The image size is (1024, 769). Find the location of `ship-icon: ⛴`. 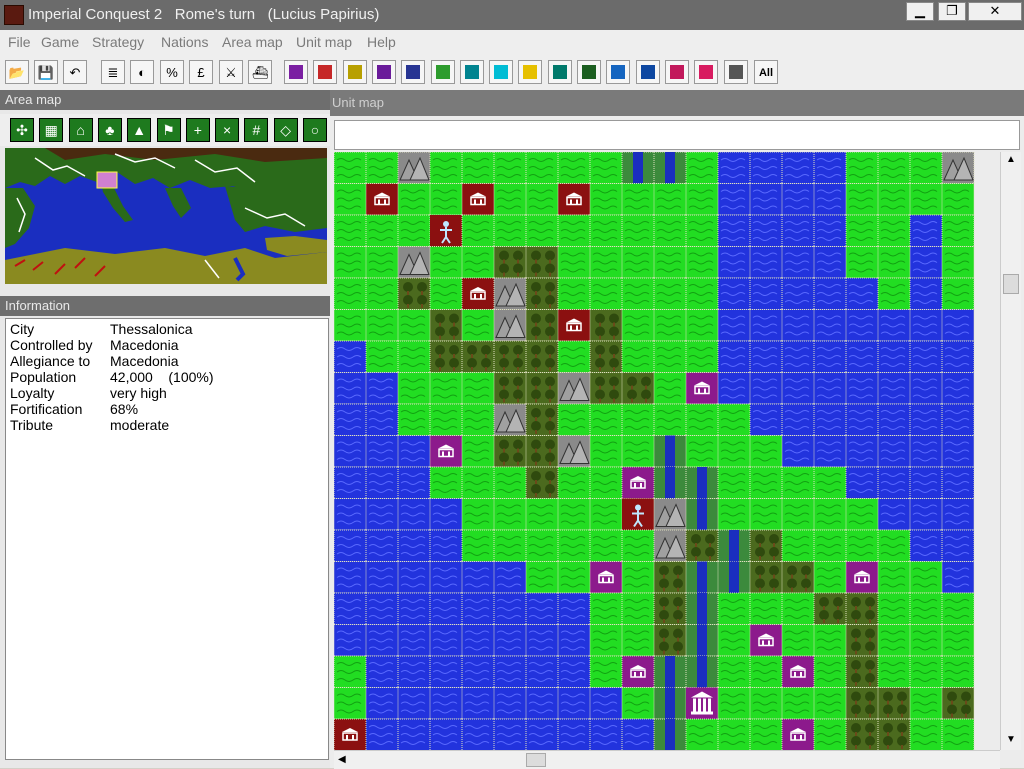

ship-icon: ⛴ is located at coordinates (260, 72).